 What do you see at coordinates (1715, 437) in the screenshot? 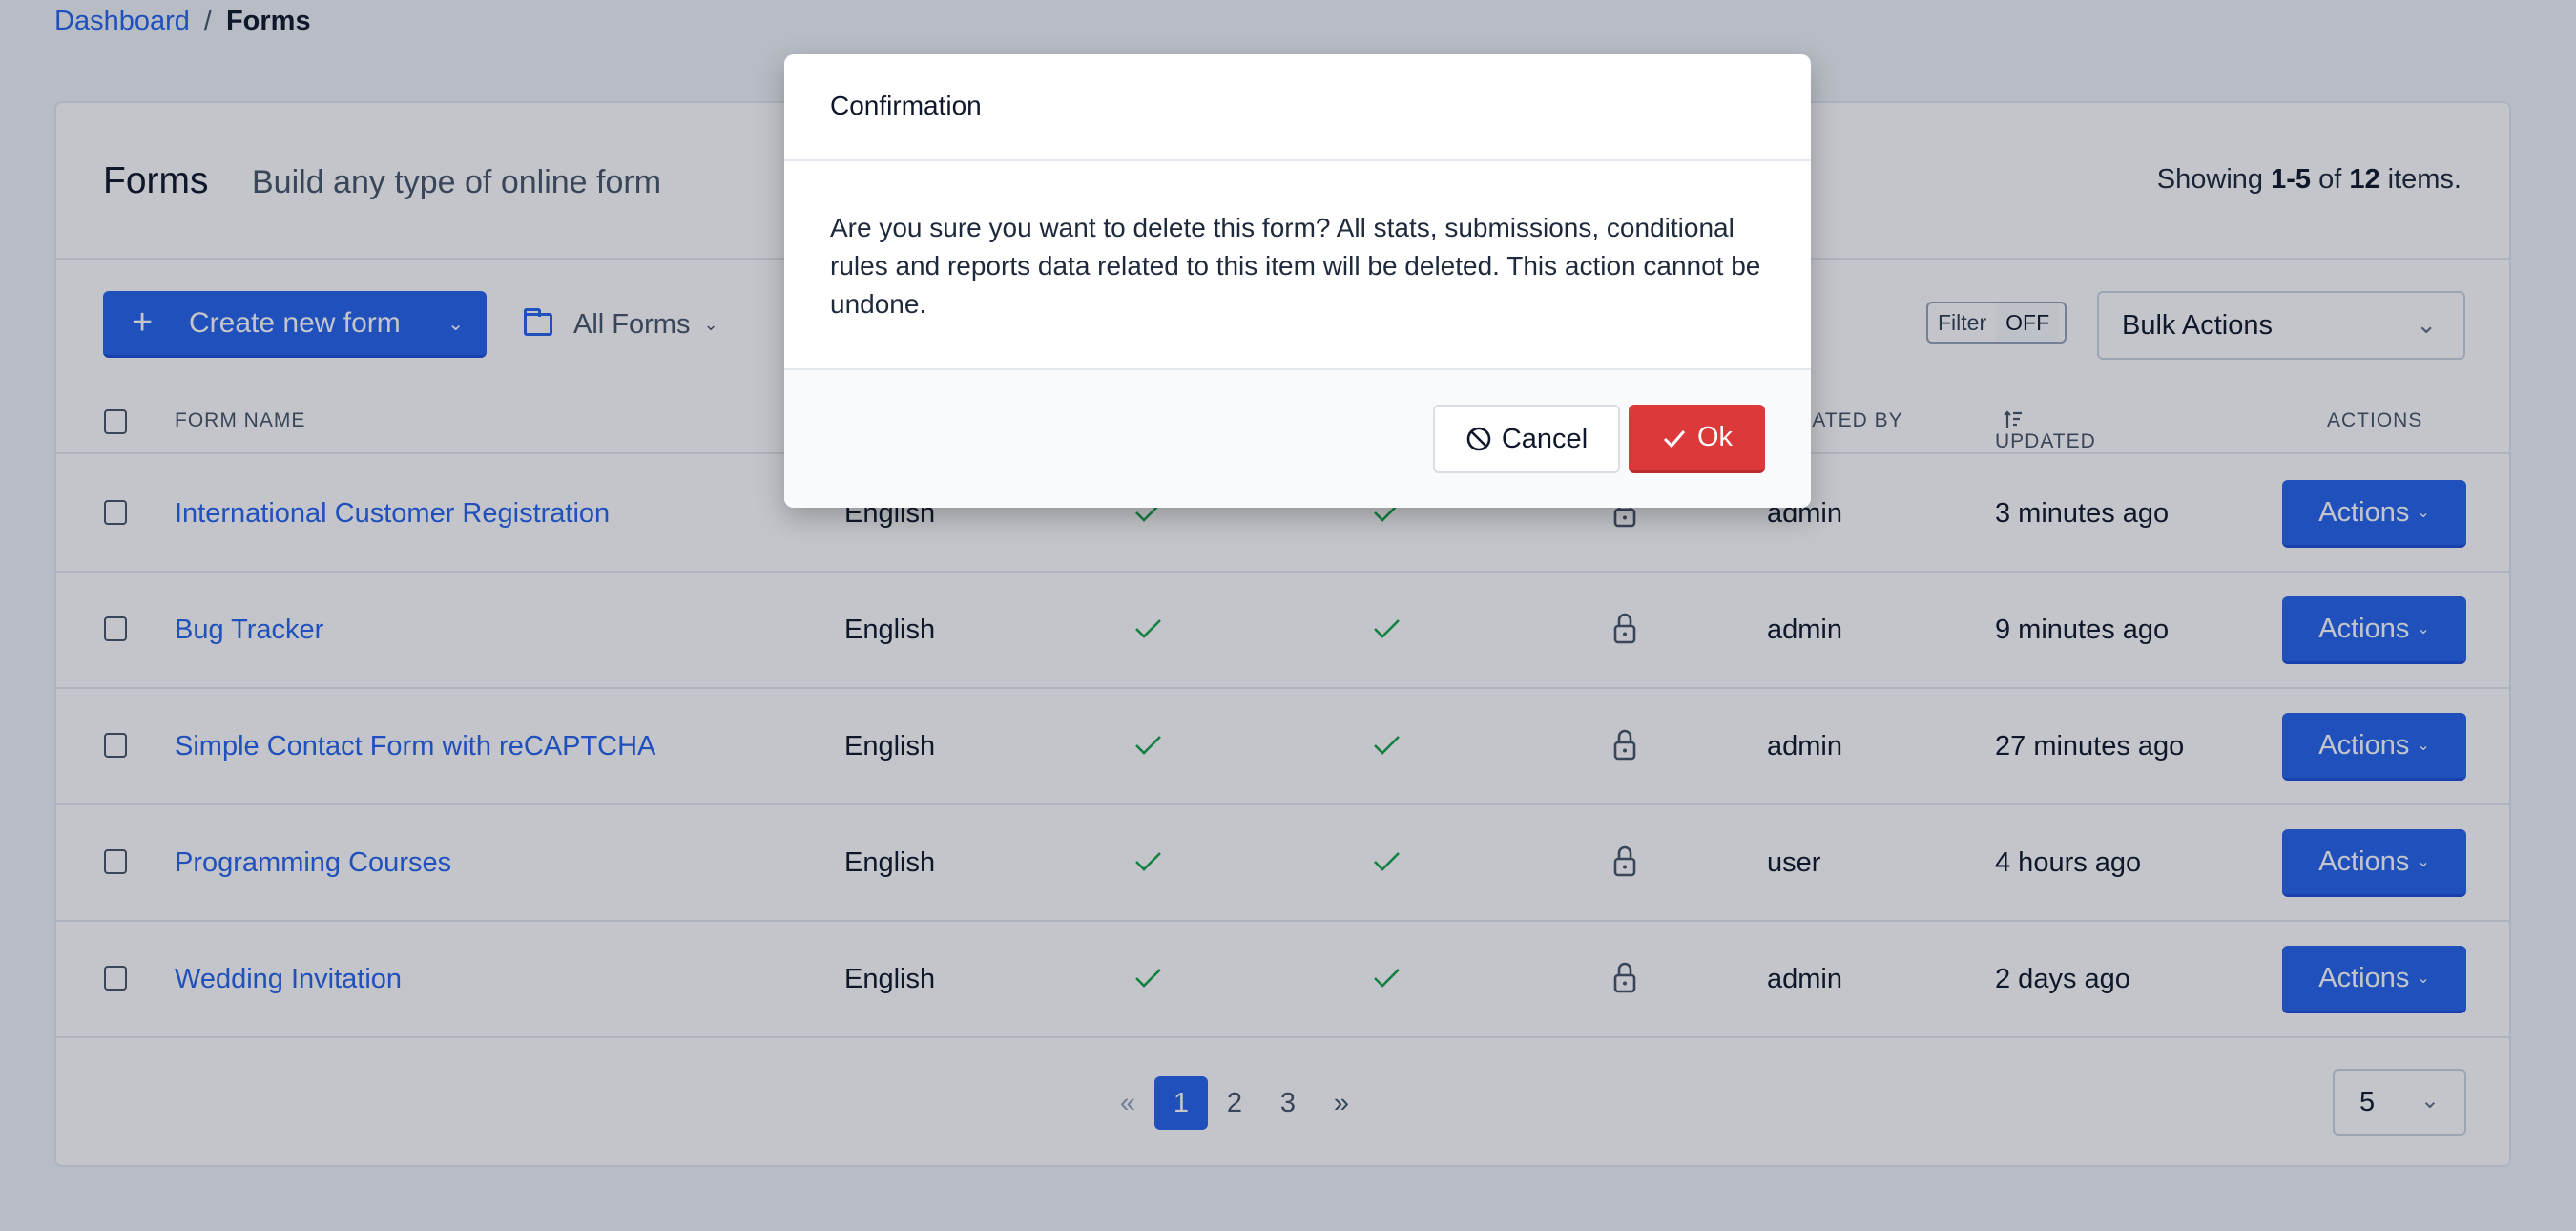
I see `ok-label: Ok` at bounding box center [1715, 437].